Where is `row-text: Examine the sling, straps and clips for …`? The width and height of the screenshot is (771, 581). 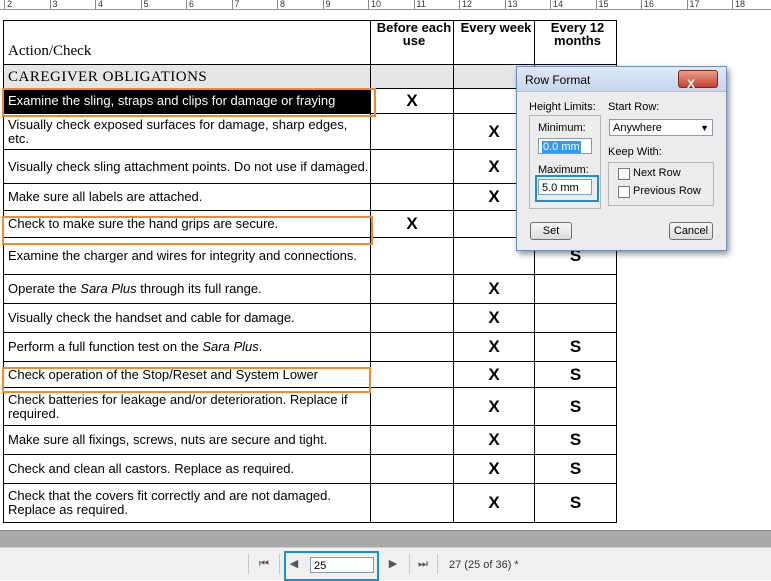
row-text: Examine the sling, straps and clips for … is located at coordinates (187, 101).